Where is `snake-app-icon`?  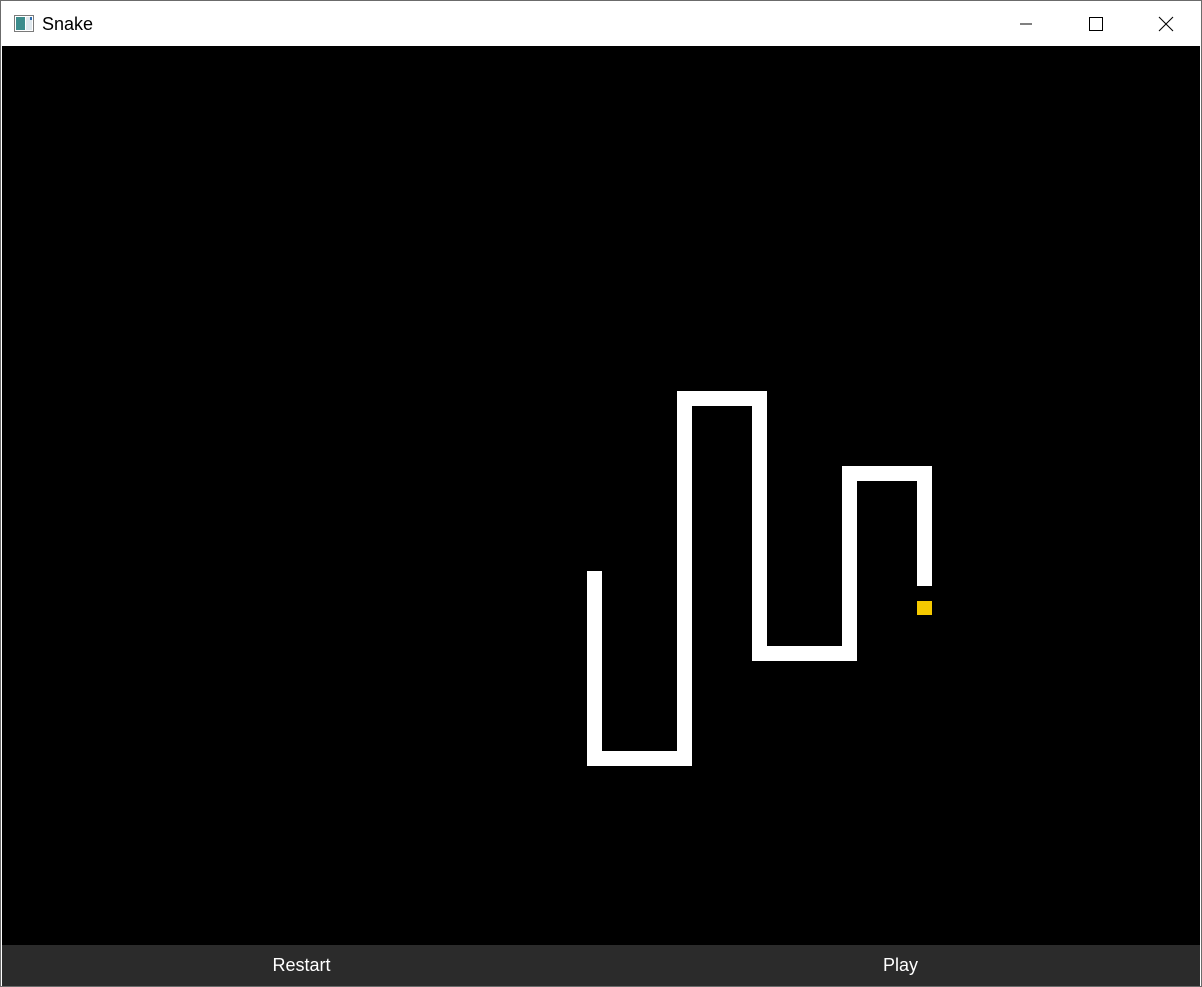 snake-app-icon is located at coordinates (24, 23).